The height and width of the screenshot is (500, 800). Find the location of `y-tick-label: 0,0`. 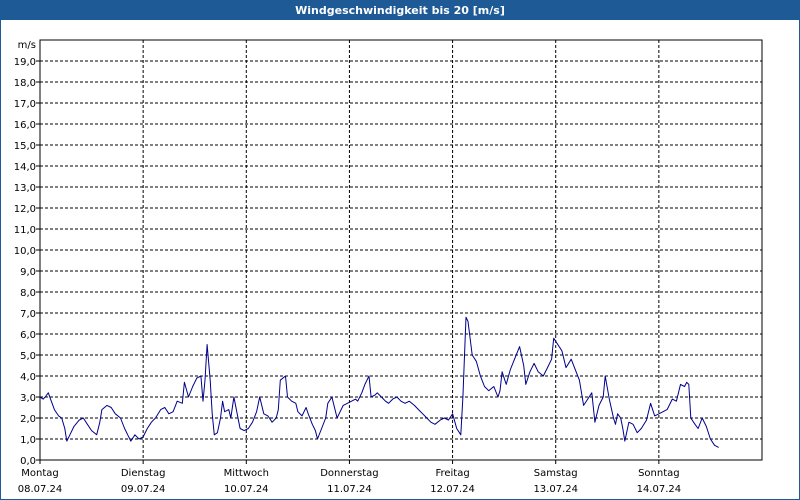

y-tick-label: 0,0 is located at coordinates (28, 461).